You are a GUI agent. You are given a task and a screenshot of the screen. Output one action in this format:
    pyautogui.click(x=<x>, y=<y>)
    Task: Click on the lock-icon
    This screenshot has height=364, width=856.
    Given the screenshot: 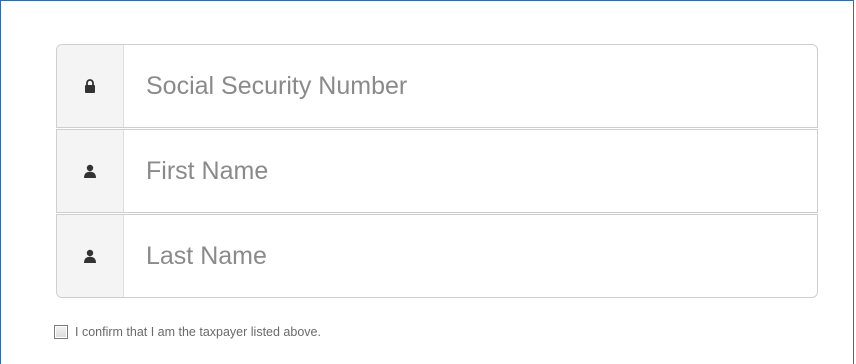 What is the action you would take?
    pyautogui.click(x=90, y=86)
    